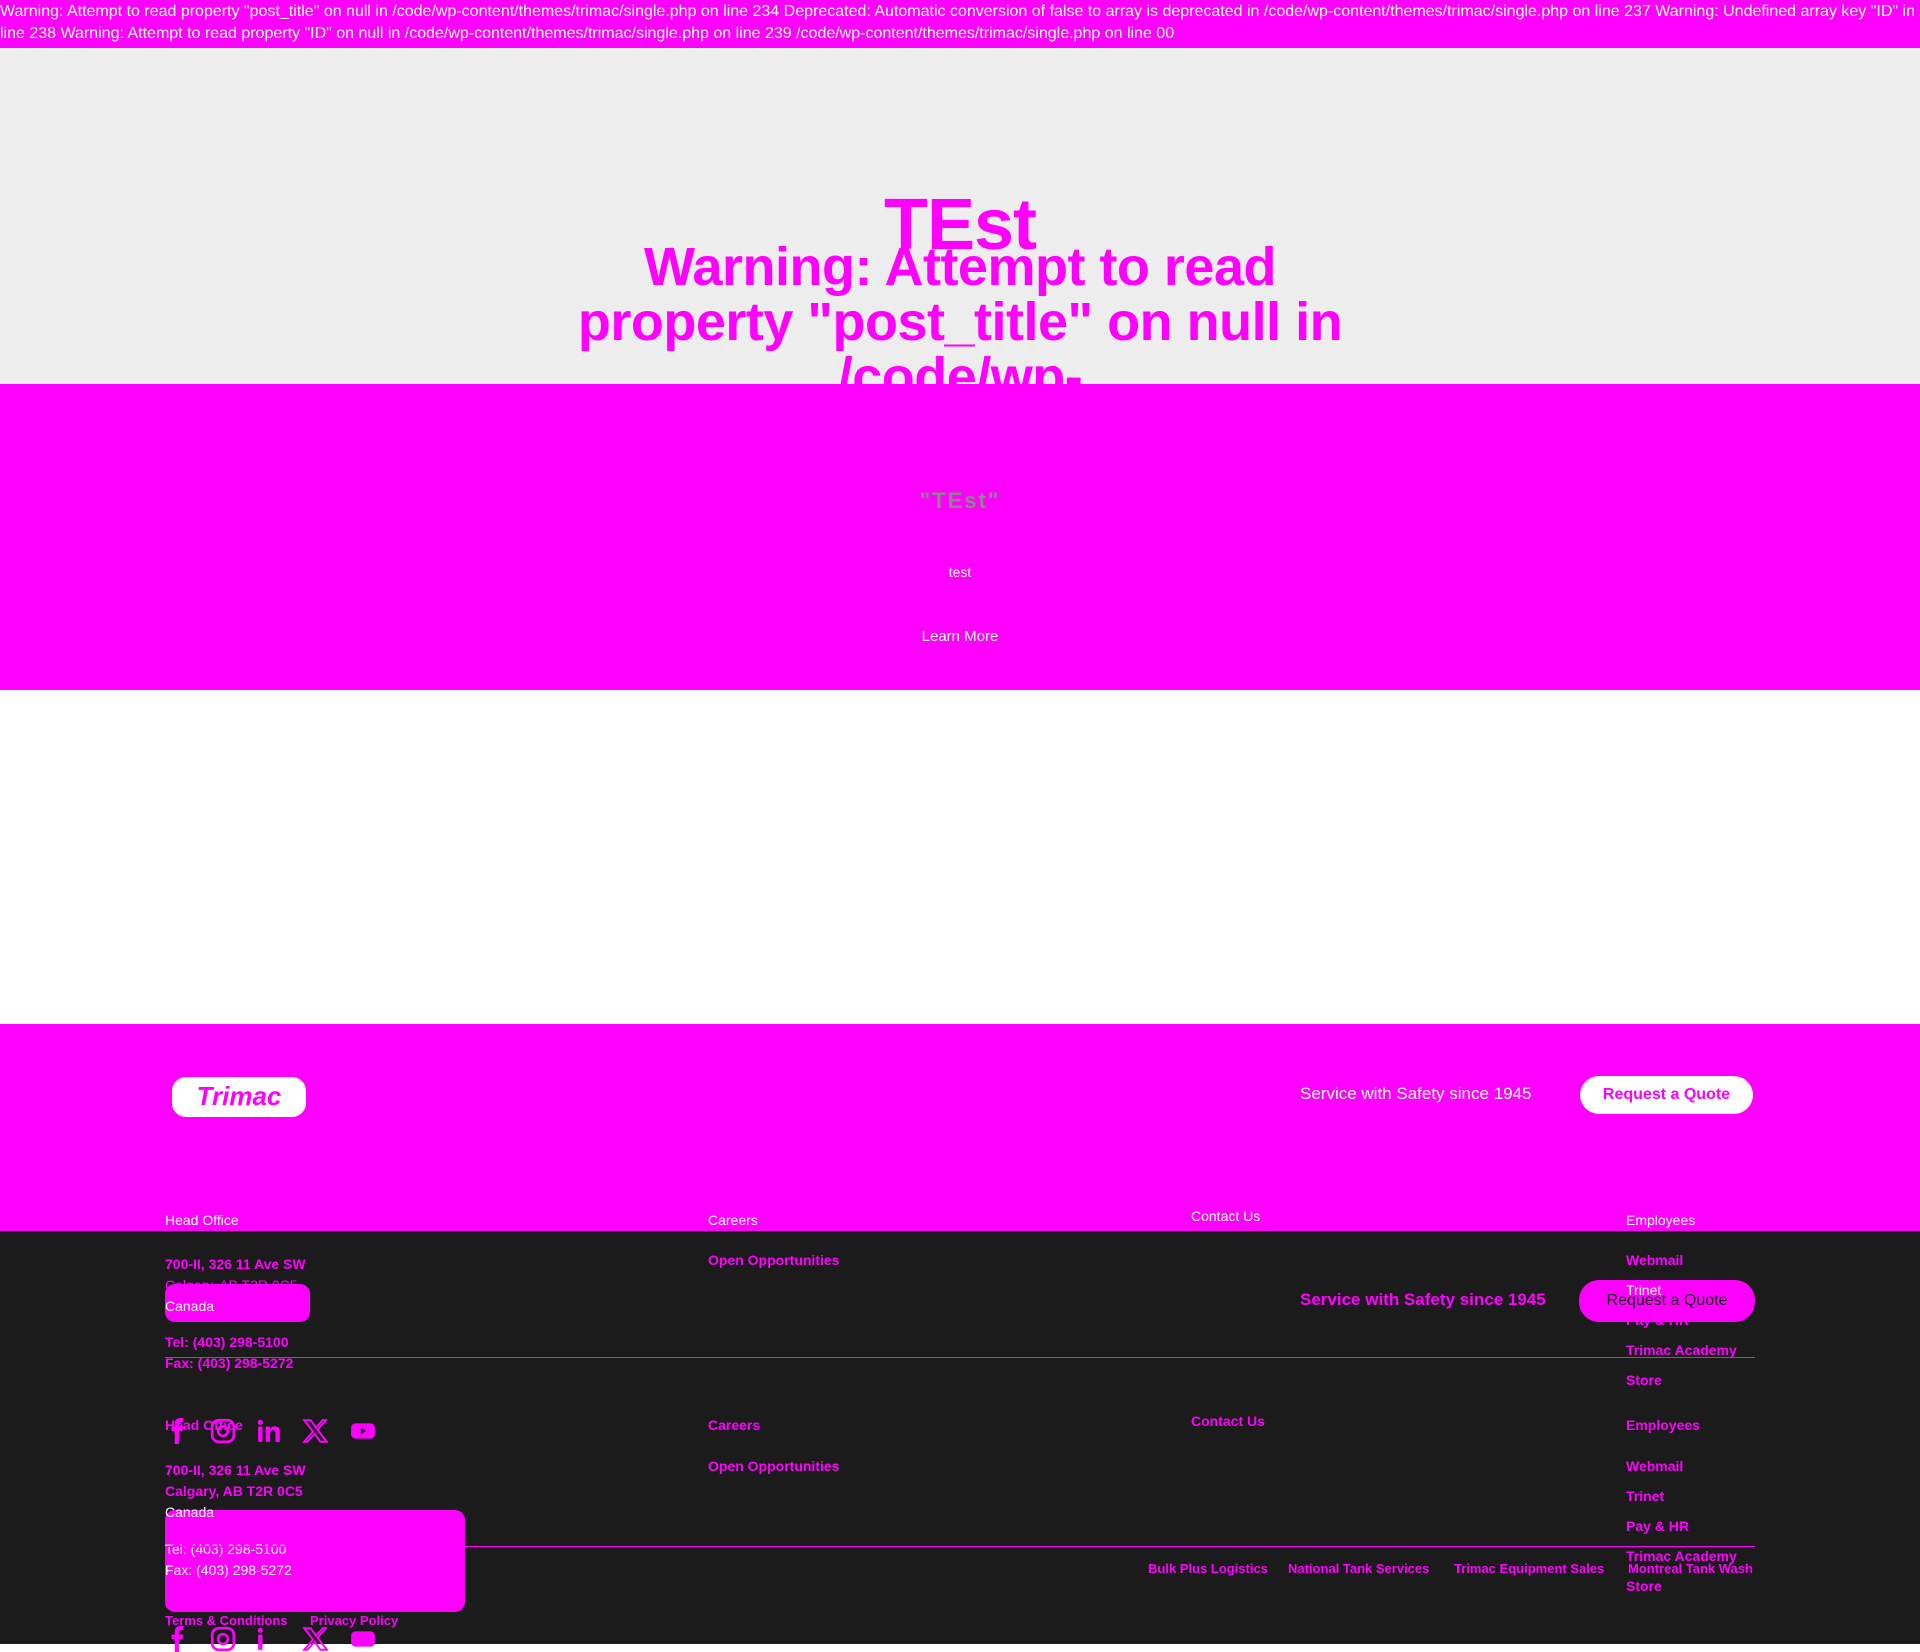 The image size is (1920, 1652). Describe the element at coordinates (960, 500) in the screenshot. I see `band-heading: "TEst"` at that location.